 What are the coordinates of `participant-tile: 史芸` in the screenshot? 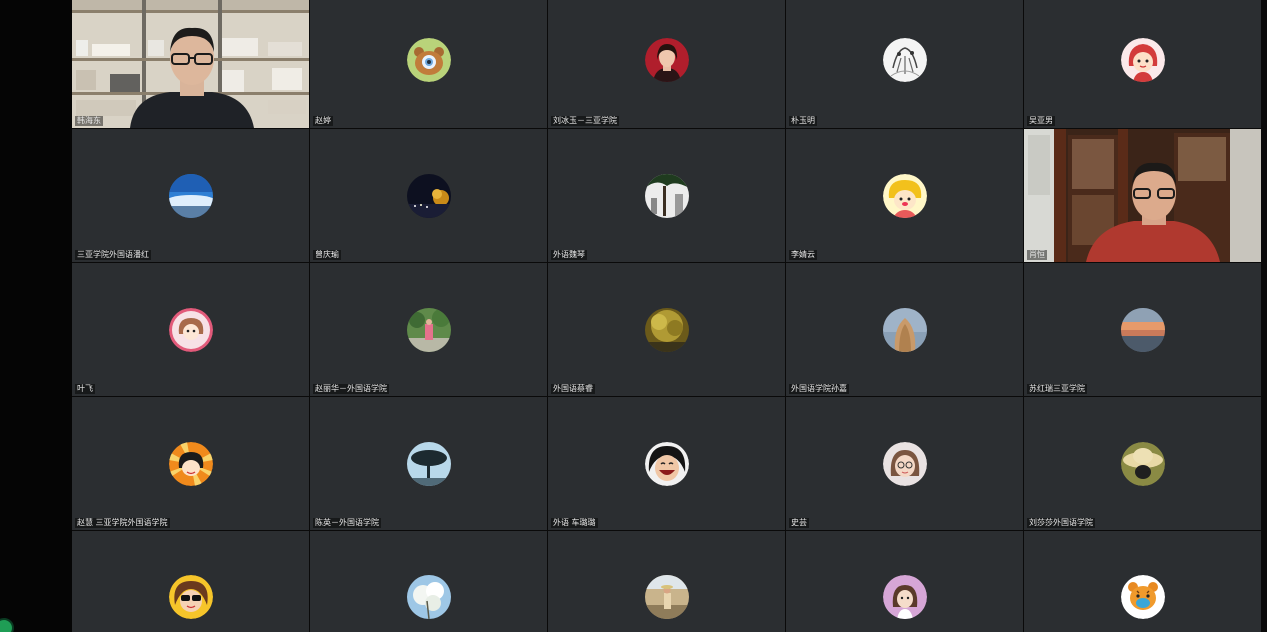 It's located at (904, 463).